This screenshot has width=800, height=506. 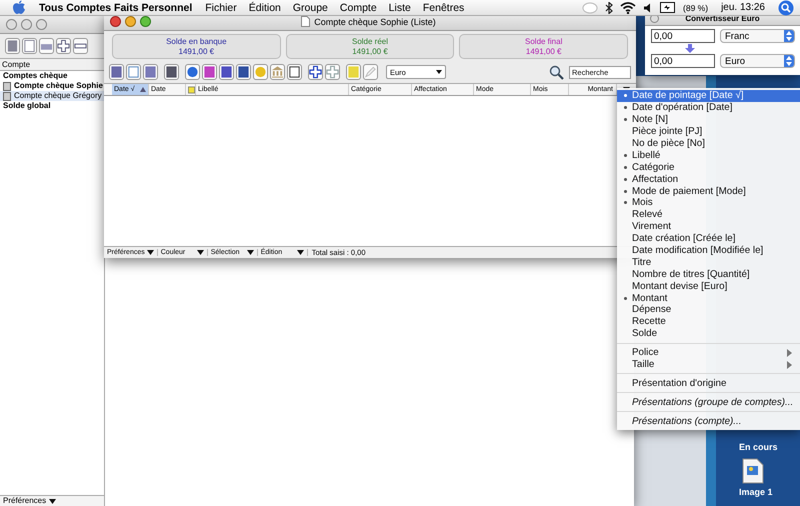 What do you see at coordinates (708, 274) in the screenshot?
I see `menu-item: Nombre de titres [Quantité]` at bounding box center [708, 274].